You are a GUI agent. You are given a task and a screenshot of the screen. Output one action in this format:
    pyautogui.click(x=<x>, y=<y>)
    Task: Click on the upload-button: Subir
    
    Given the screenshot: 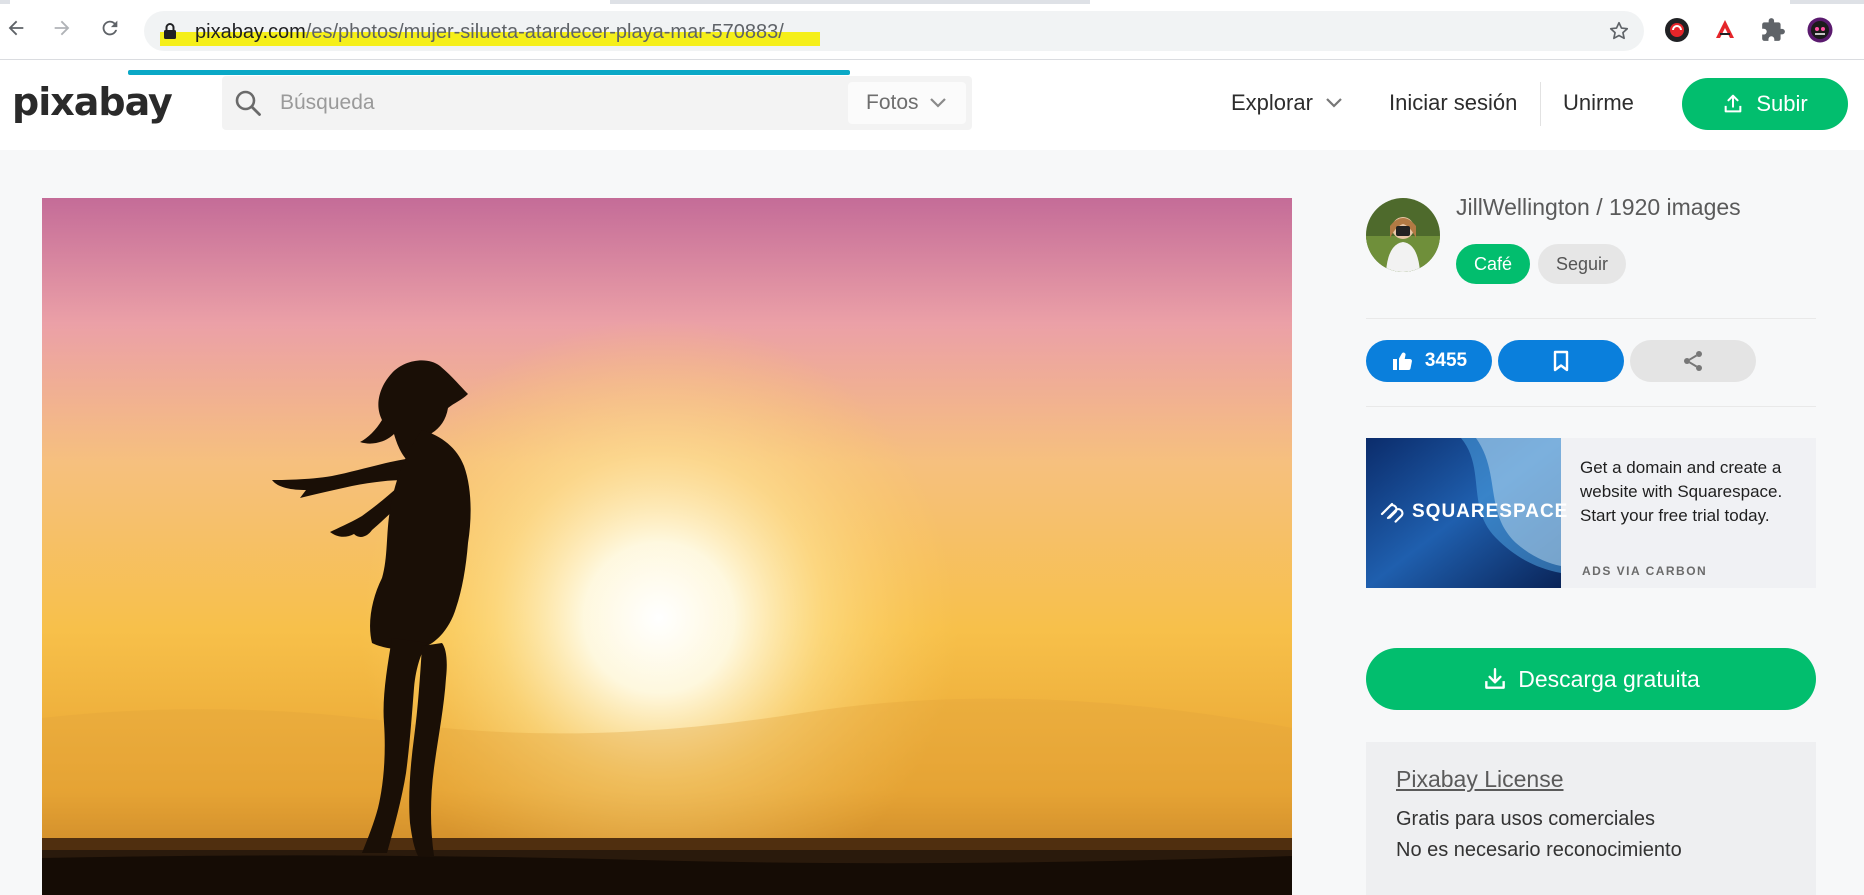 What is the action you would take?
    pyautogui.click(x=1765, y=104)
    